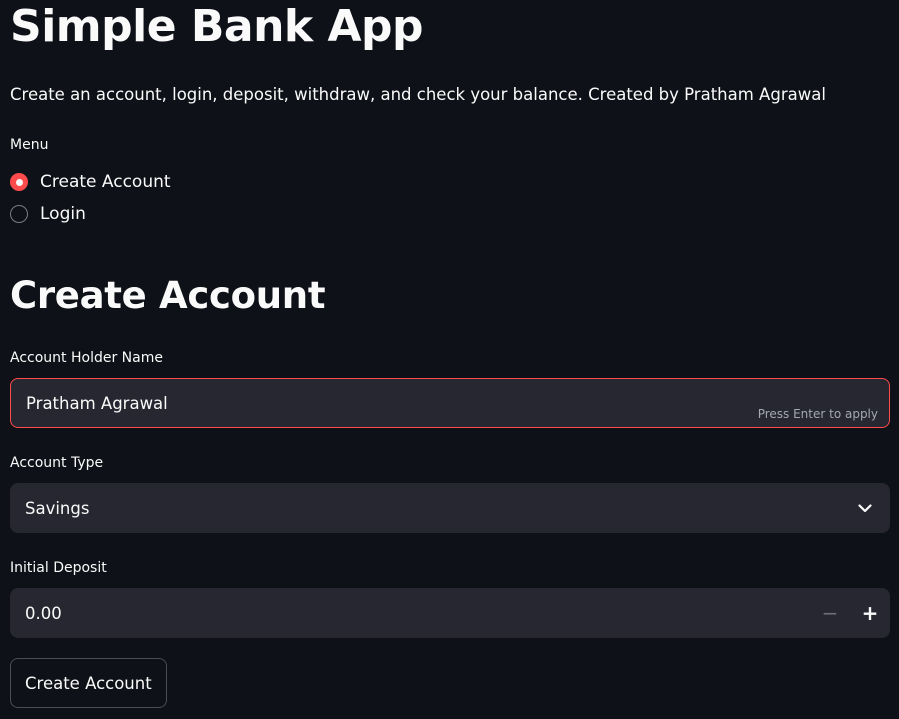  Describe the element at coordinates (410, 613) in the screenshot. I see `initial-deposit-input` at that location.